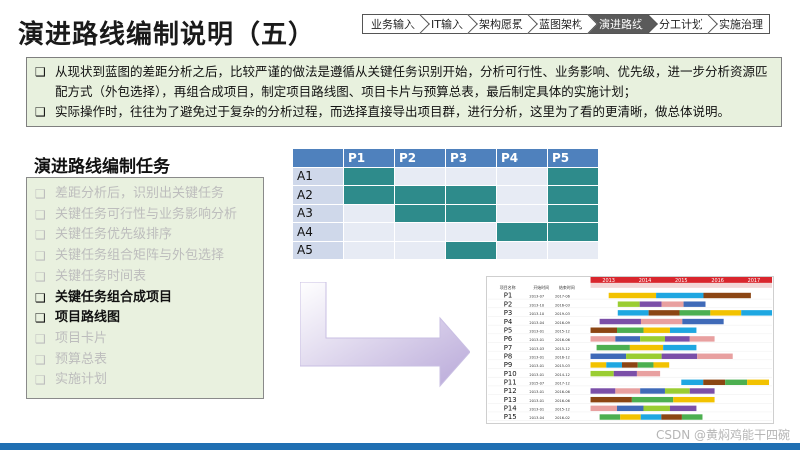 This screenshot has height=450, width=800. Describe the element at coordinates (563, 297) in the screenshot. I see `timeline-end: 2017-06` at that location.